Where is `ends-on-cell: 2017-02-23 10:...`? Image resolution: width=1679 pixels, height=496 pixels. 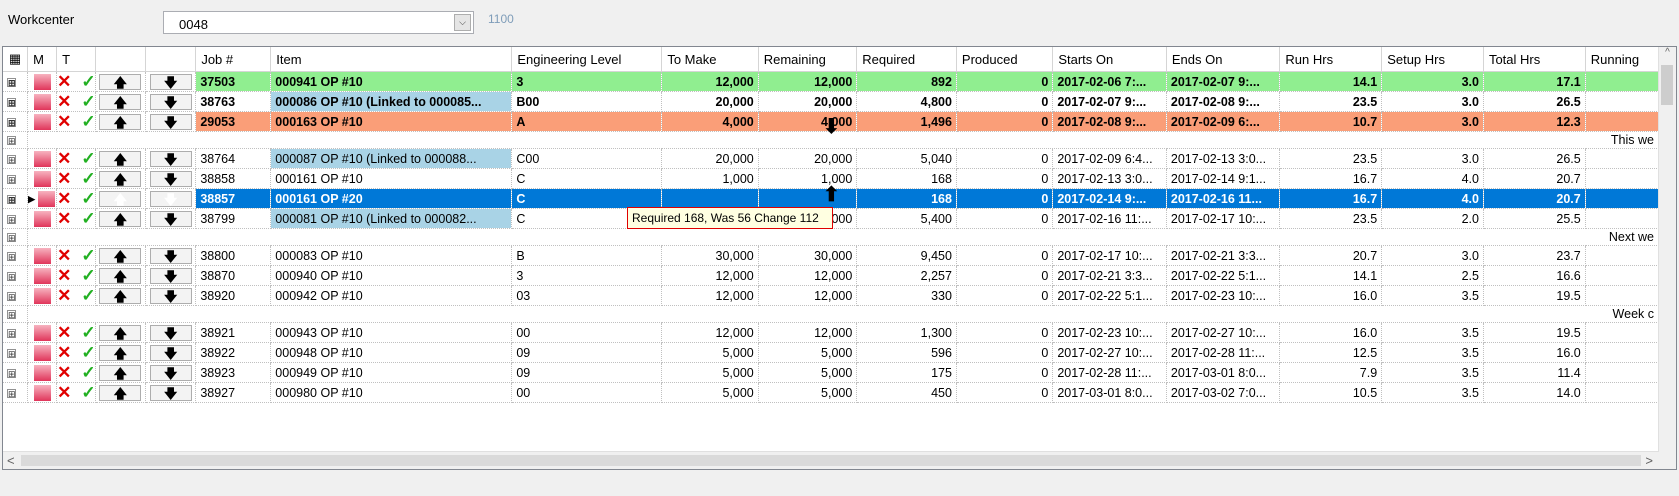 ends-on-cell: 2017-02-23 10:... is located at coordinates (1223, 295).